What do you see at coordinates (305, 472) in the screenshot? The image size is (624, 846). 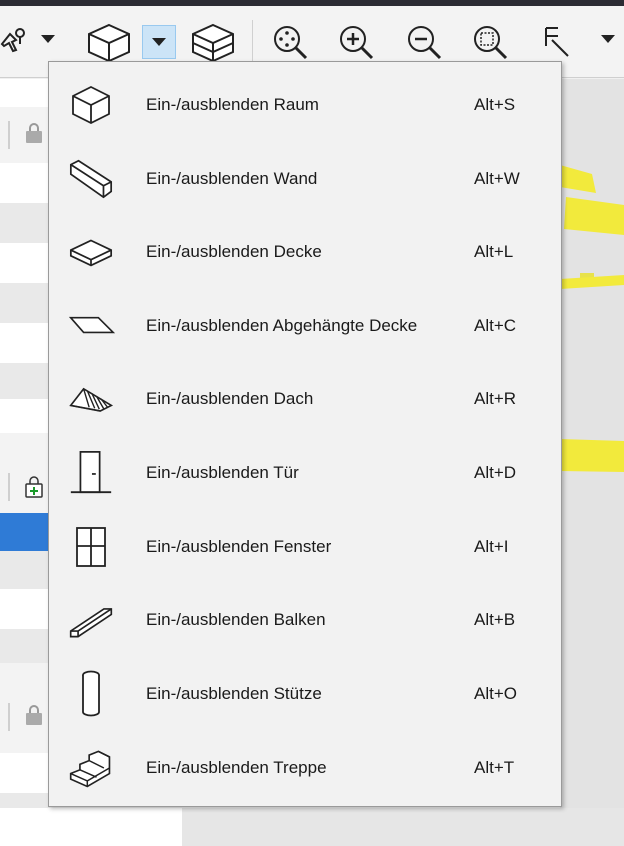 I see `menu-item-door: Ein-/ausblenden Tür Alt+D` at bounding box center [305, 472].